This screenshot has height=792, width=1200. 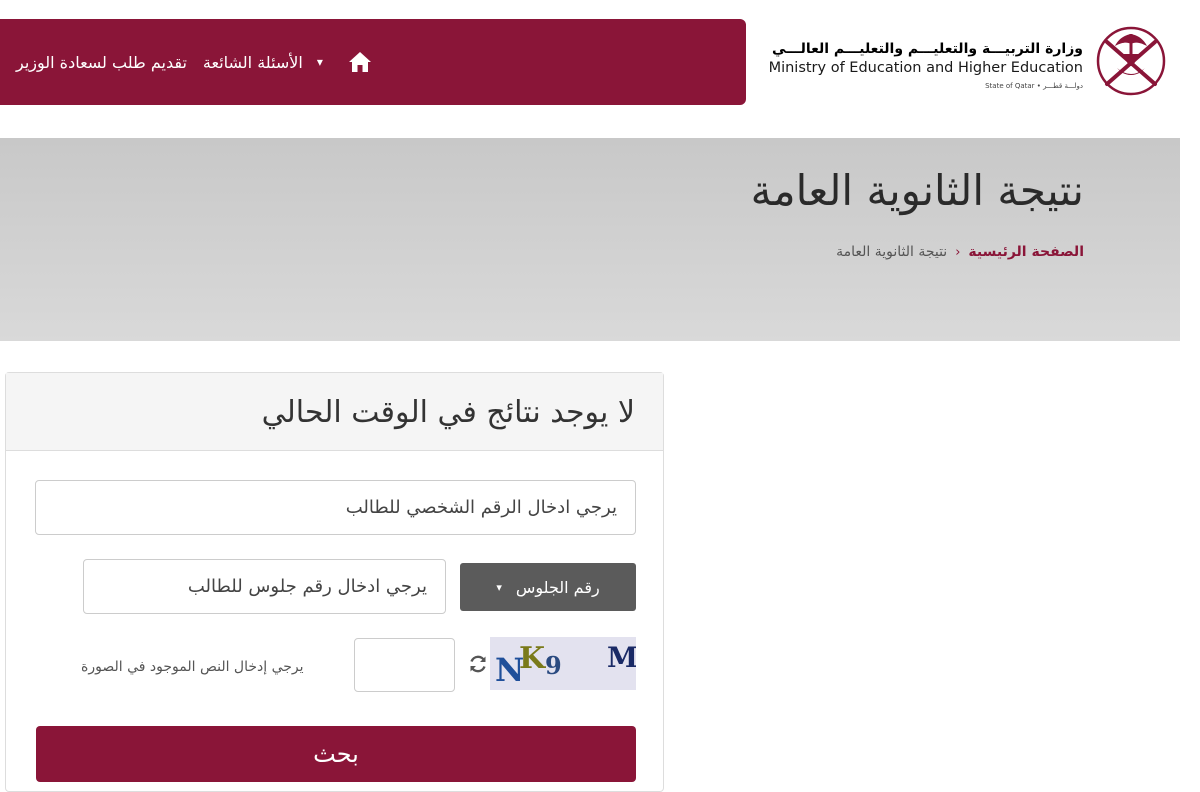 What do you see at coordinates (563, 663) in the screenshot?
I see `captcha-image: N K 9 M` at bounding box center [563, 663].